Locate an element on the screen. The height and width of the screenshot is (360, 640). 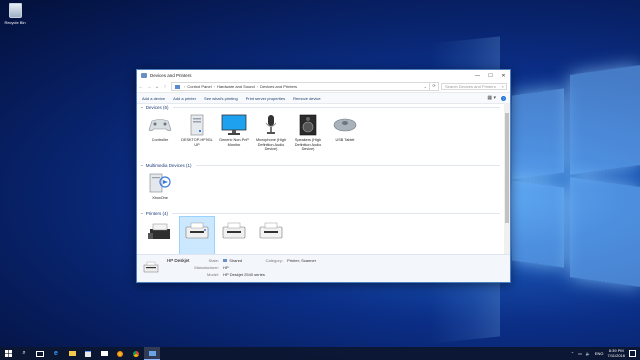
title-bar: Devices and Printers — ☐ ✕ is located at coordinates (323, 75).